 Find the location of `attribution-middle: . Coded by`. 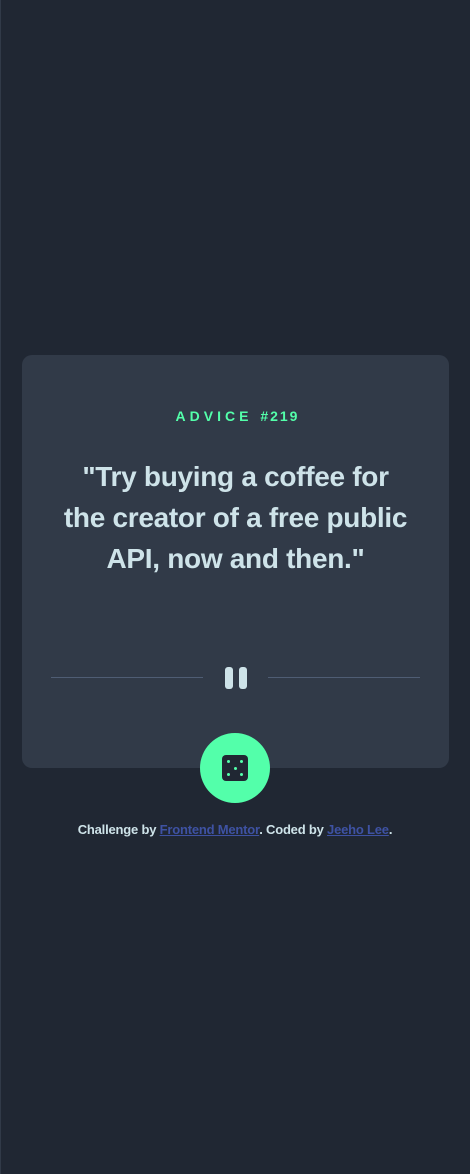

attribution-middle: . Coded by is located at coordinates (293, 829).